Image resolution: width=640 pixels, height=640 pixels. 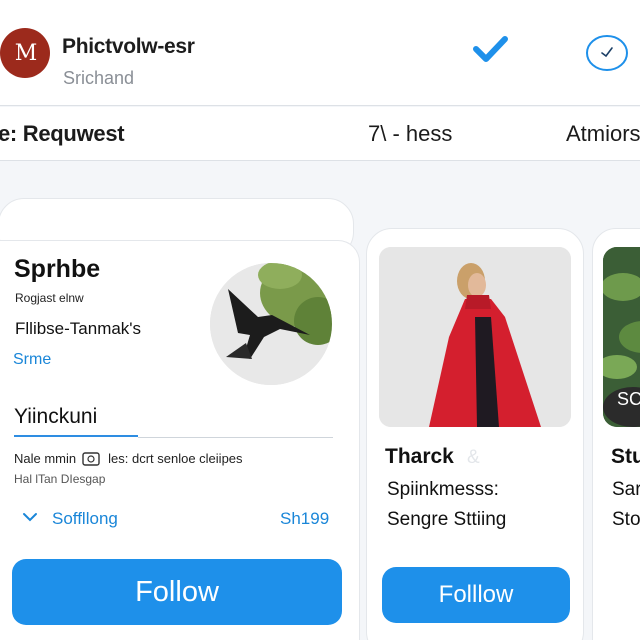 I want to click on price-label: Sh199, so click(x=305, y=518).